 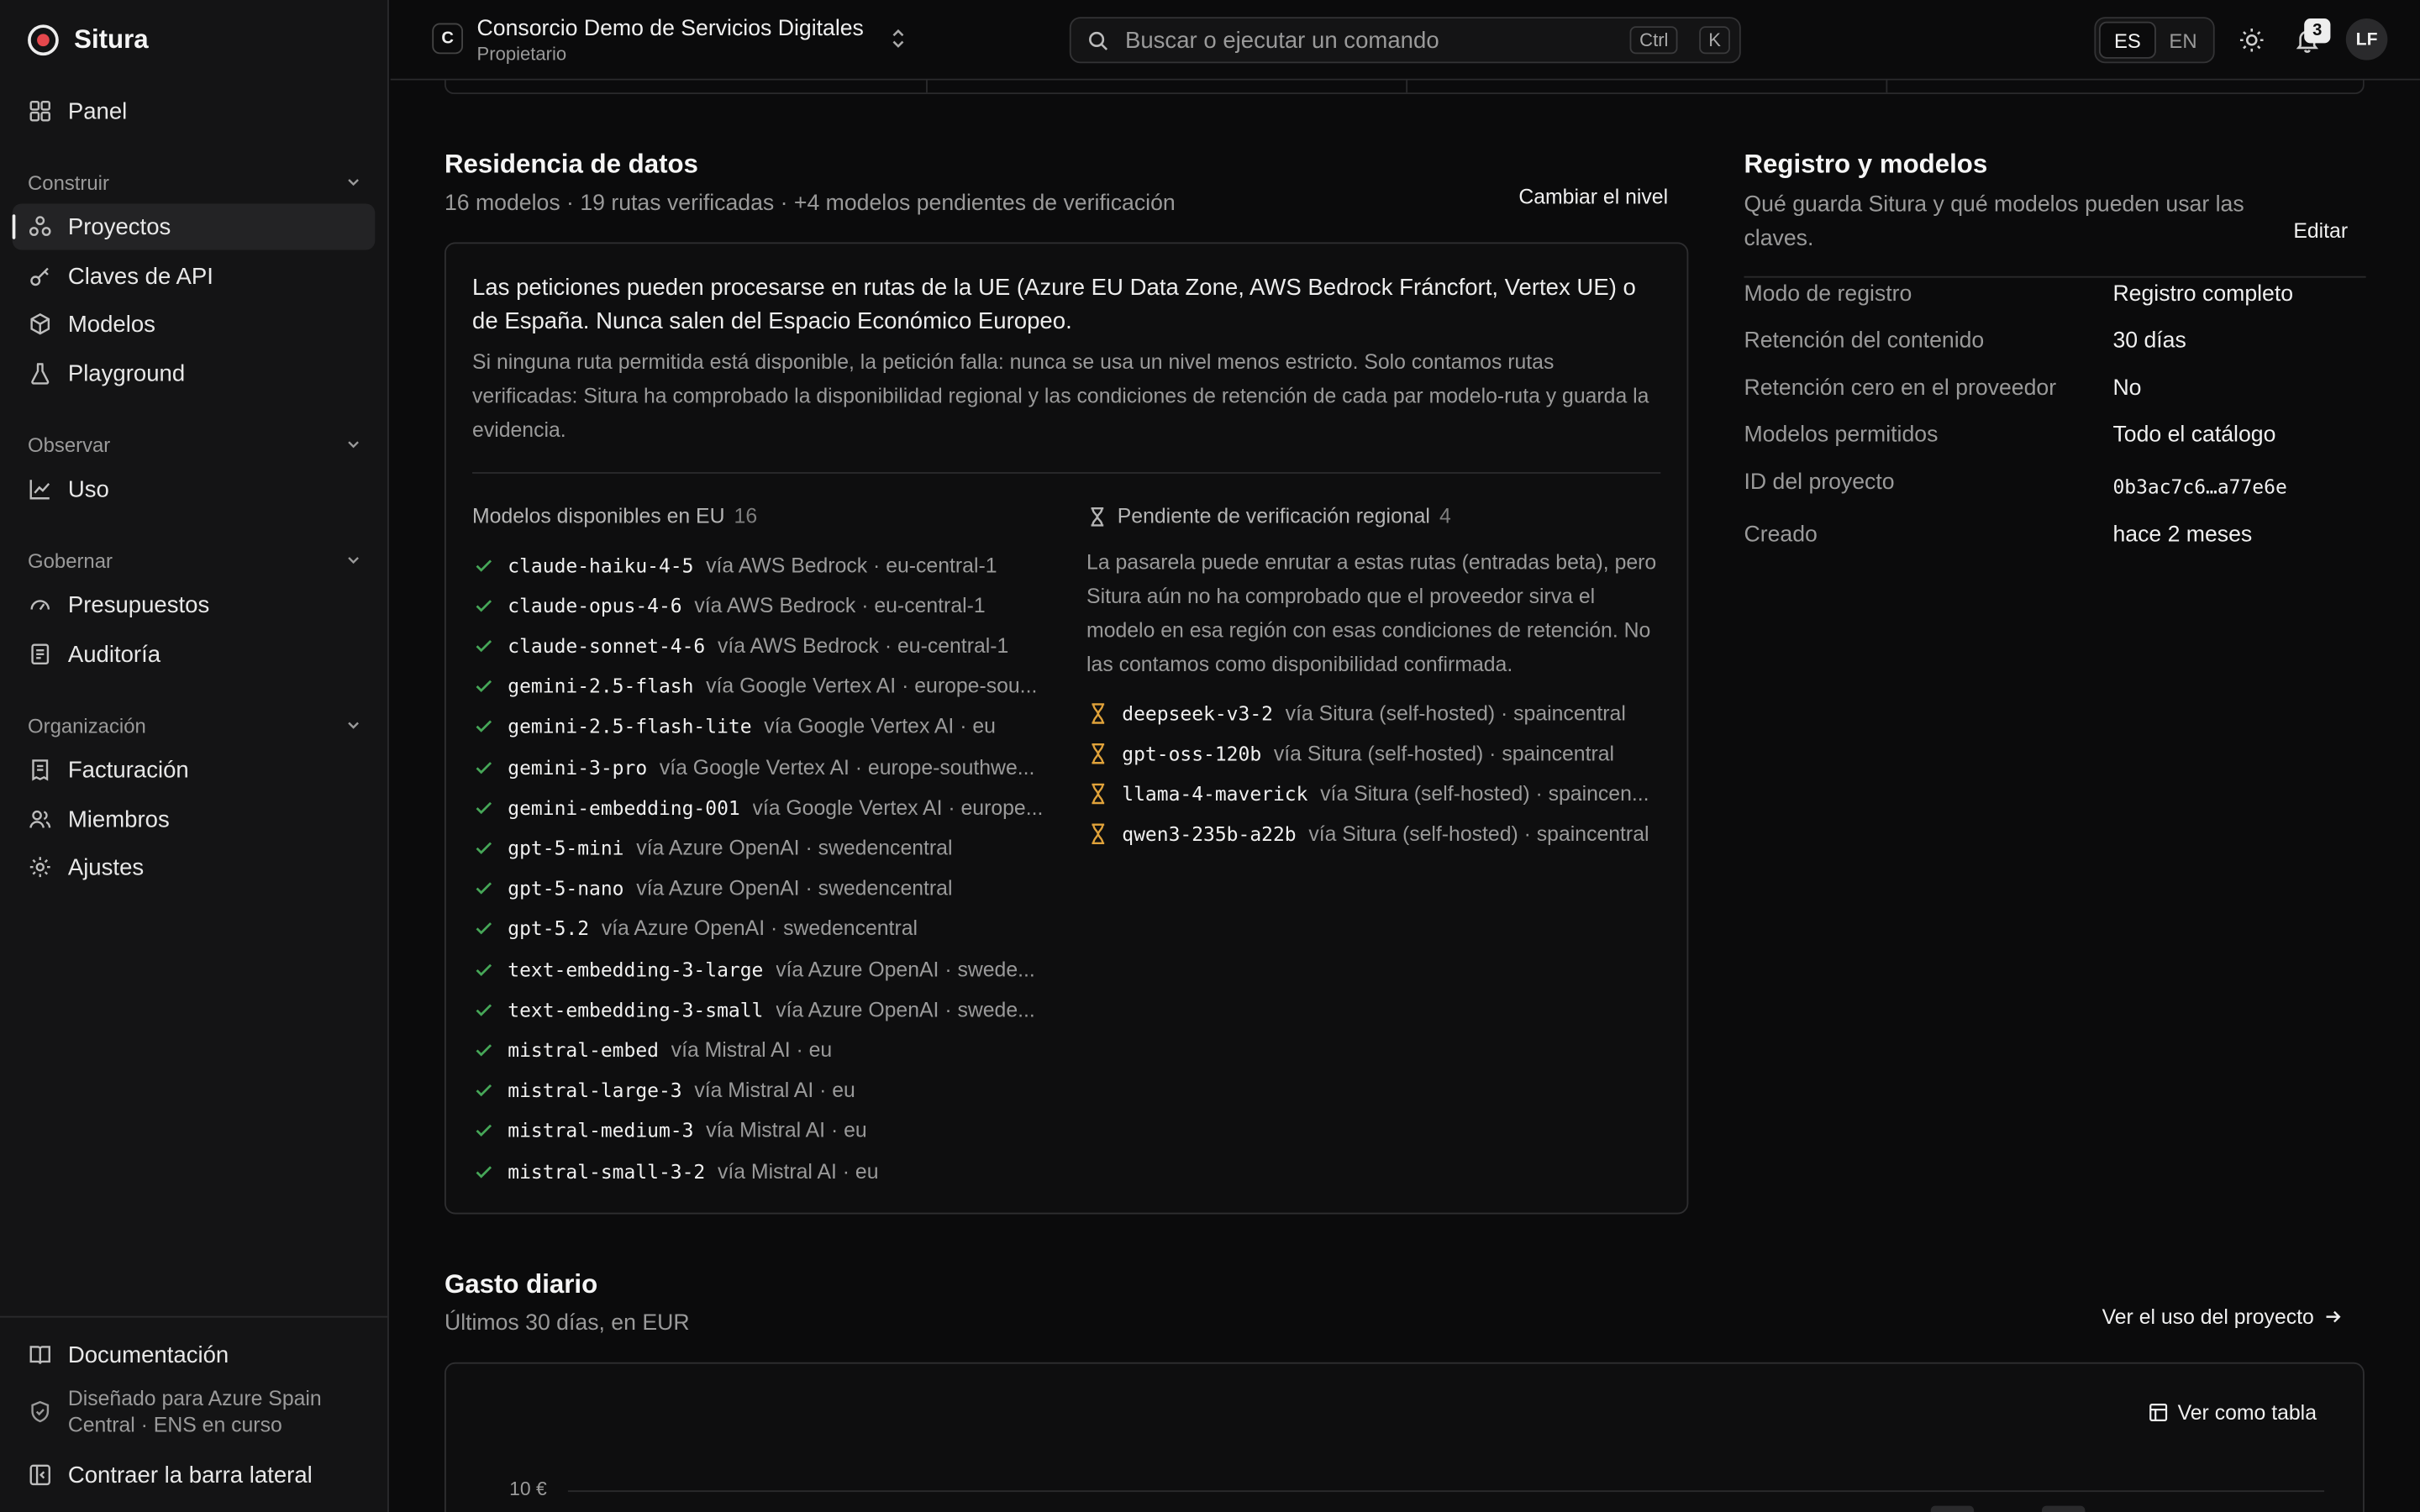 I want to click on section-title: Organización, so click(x=87, y=725).